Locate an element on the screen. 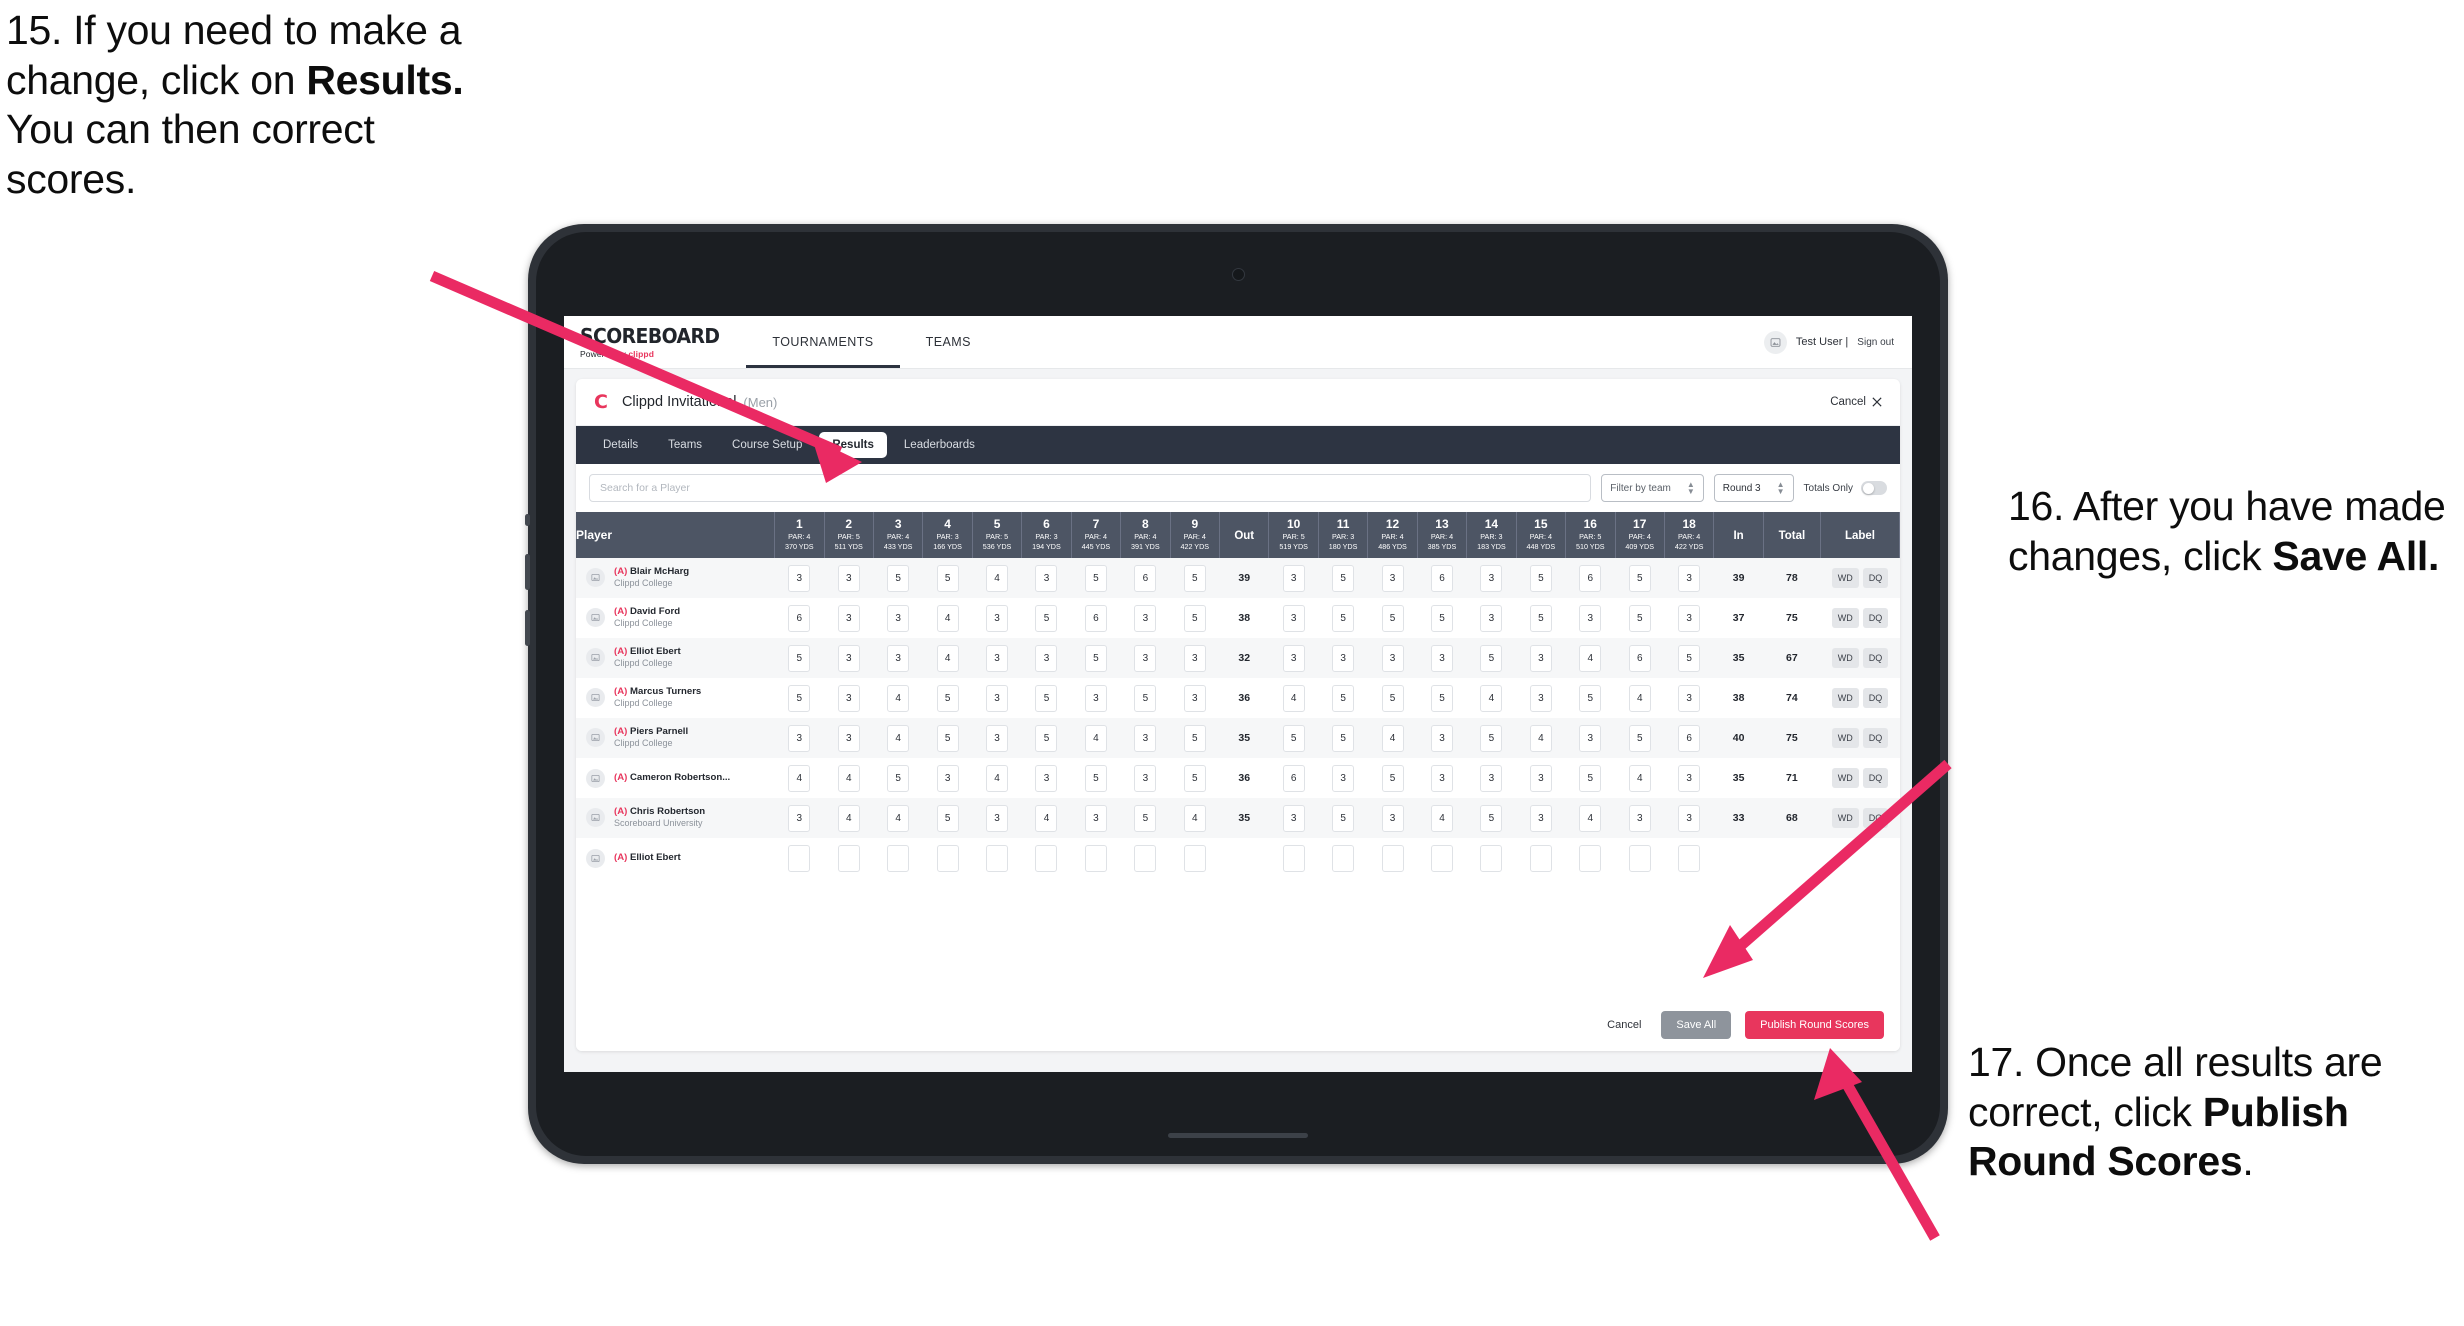 This screenshot has width=2464, height=1326. score-input-hole-16: 5 is located at coordinates (1590, 778).